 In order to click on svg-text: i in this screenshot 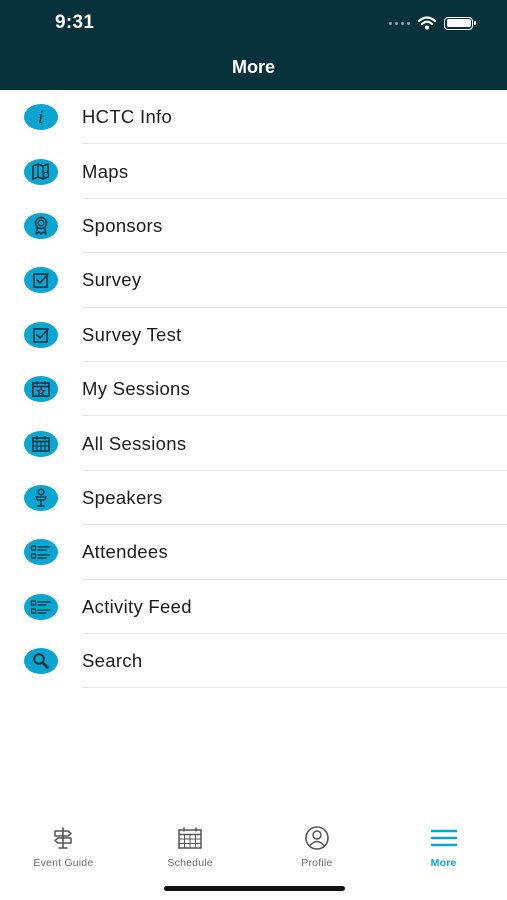, I will do `click(40, 117)`.